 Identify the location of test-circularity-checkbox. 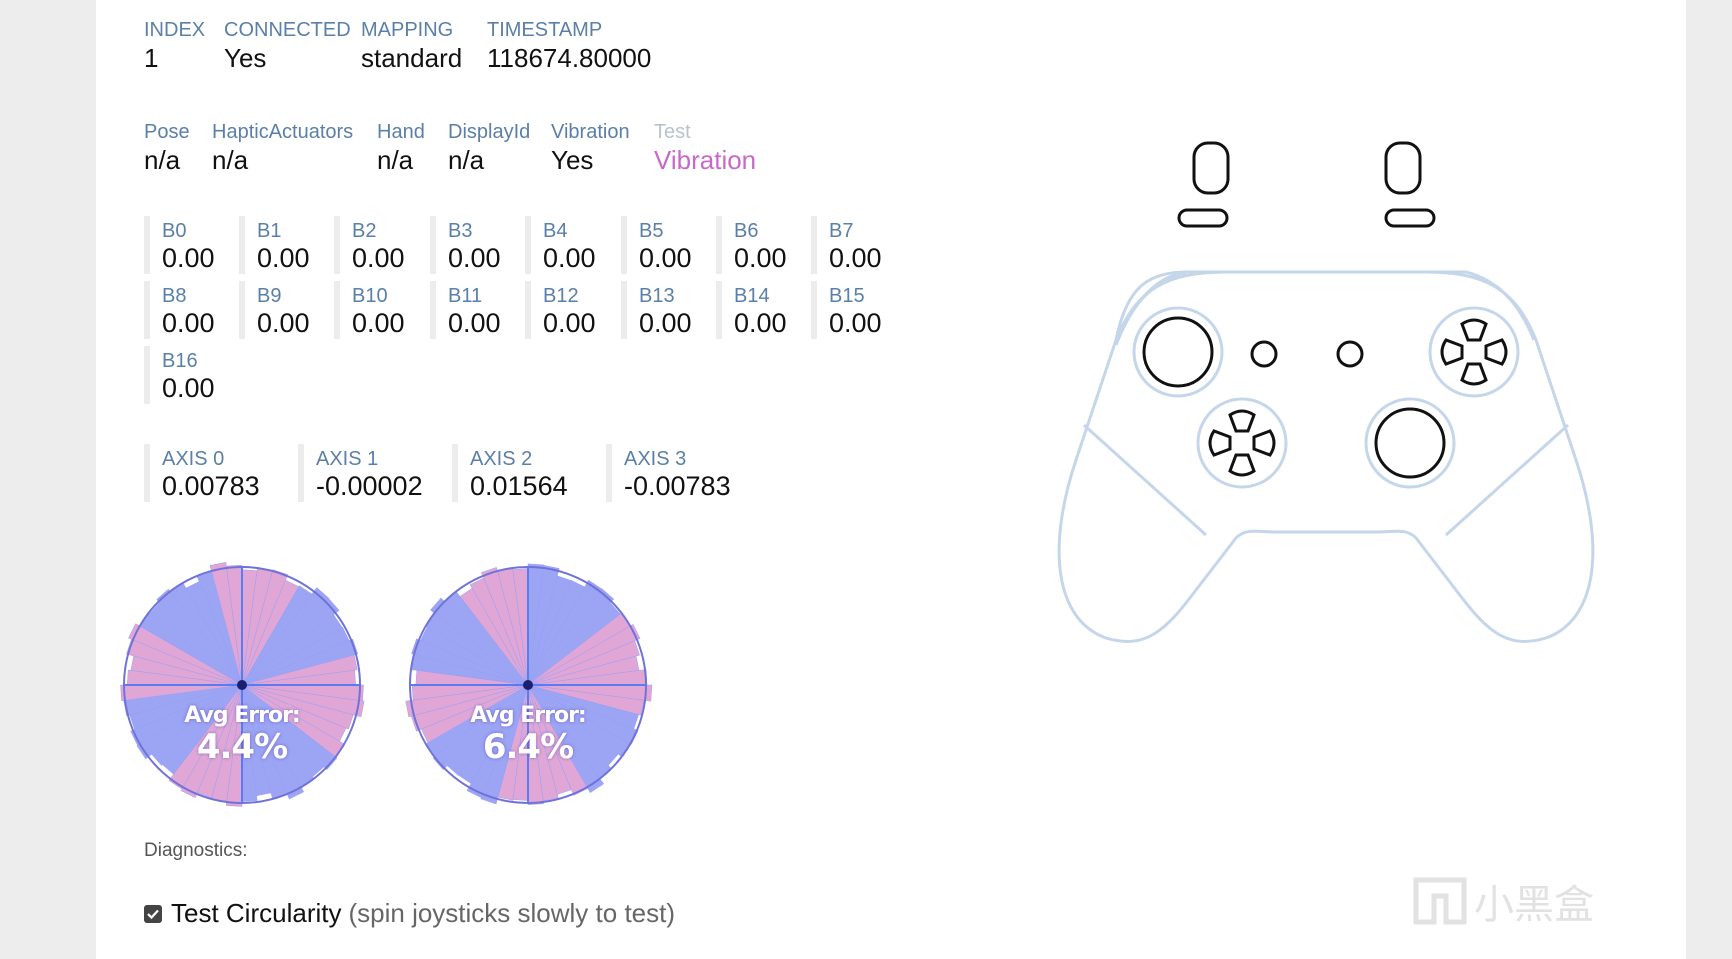
(153, 913).